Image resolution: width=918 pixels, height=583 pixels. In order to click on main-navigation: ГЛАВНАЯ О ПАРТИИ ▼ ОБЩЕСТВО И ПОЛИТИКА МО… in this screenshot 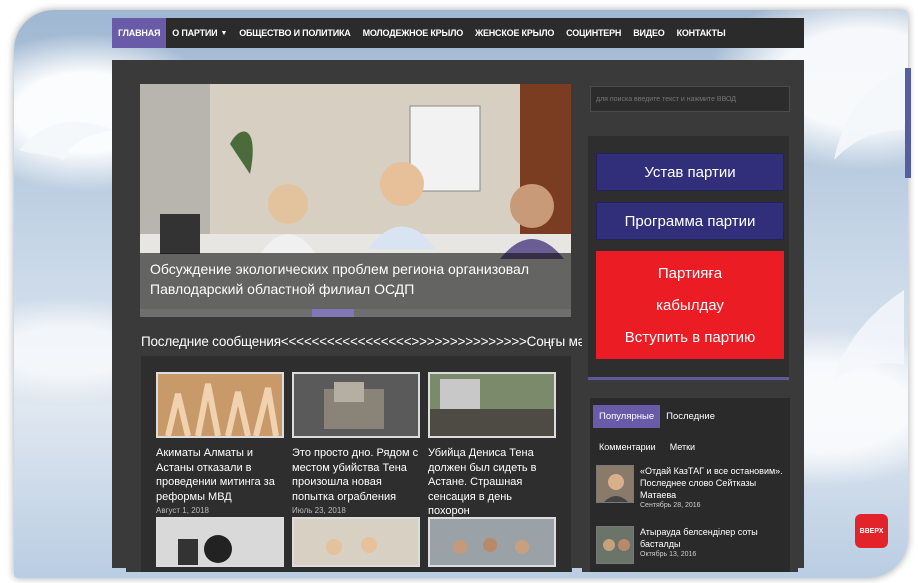, I will do `click(458, 33)`.